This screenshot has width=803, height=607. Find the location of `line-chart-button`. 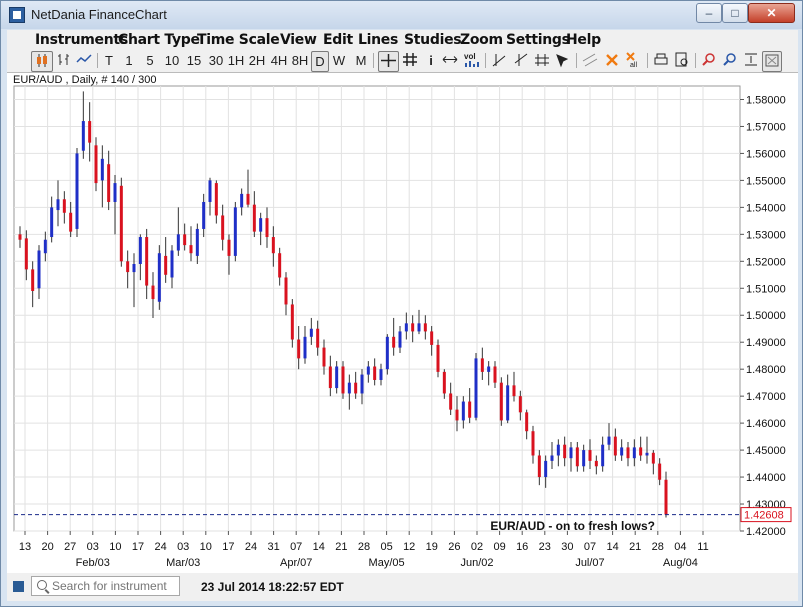

line-chart-button is located at coordinates (84, 60).